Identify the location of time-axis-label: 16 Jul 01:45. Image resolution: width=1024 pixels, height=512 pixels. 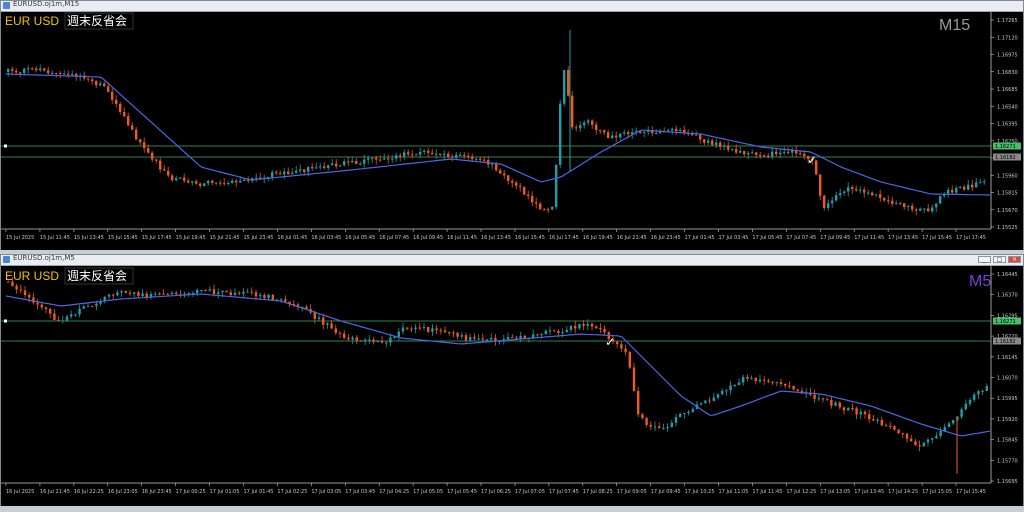
(292, 238).